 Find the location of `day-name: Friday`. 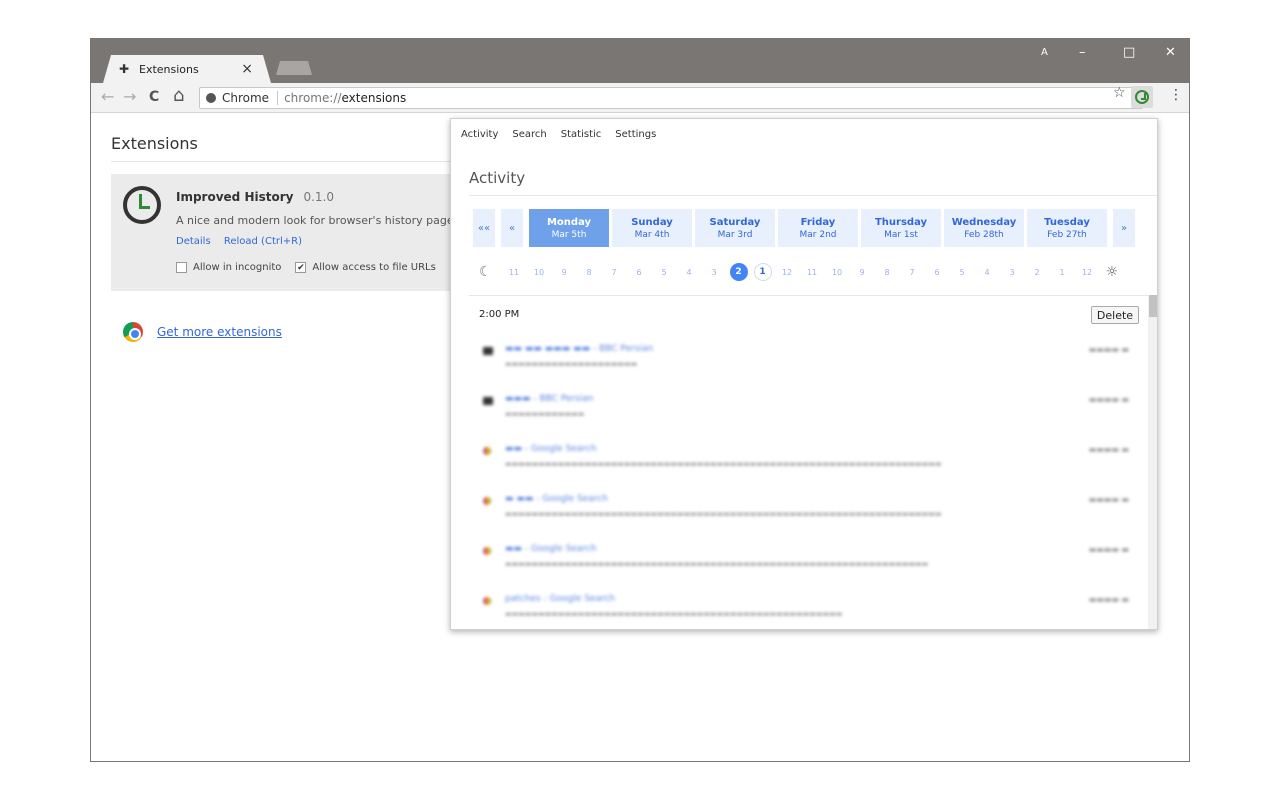

day-name: Friday is located at coordinates (818, 222).